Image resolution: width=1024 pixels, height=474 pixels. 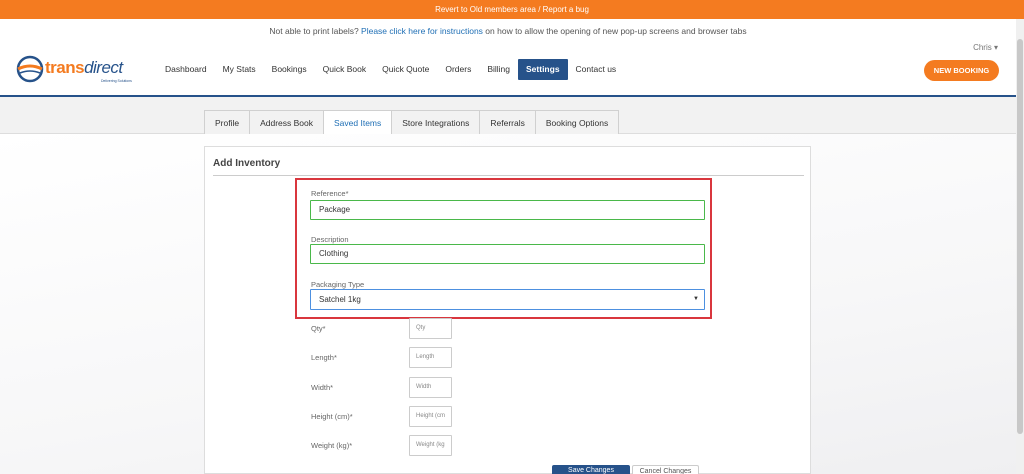 I want to click on weight-input: Weight (kg, so click(x=430, y=445).